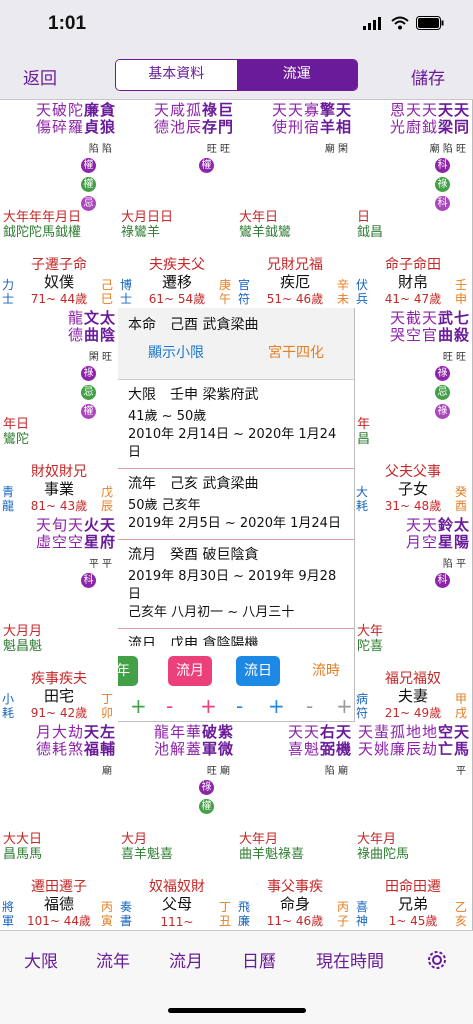  Describe the element at coordinates (108, 335) in the screenshot. I see `star-char: 陰` at that location.